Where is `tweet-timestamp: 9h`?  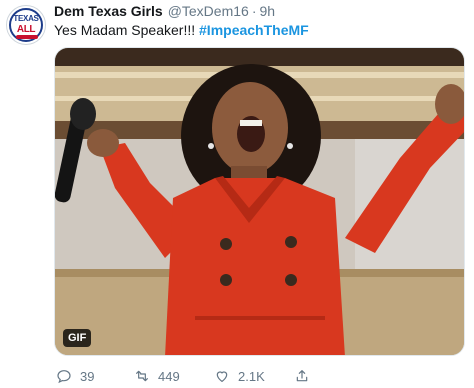
tweet-timestamp: 9h is located at coordinates (268, 11).